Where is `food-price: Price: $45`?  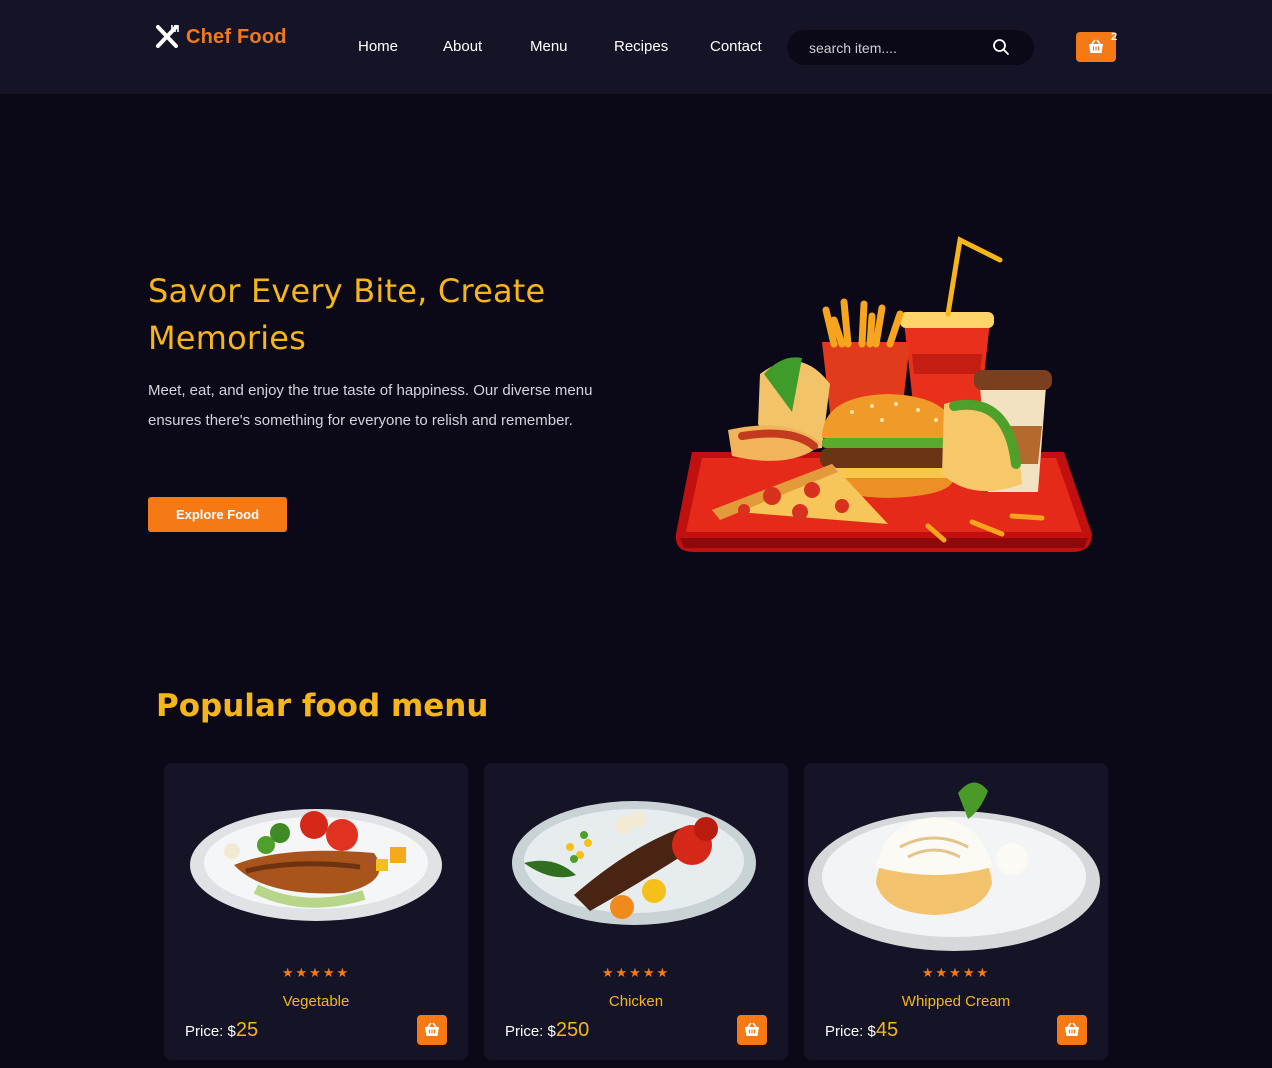 food-price: Price: $45 is located at coordinates (861, 1030).